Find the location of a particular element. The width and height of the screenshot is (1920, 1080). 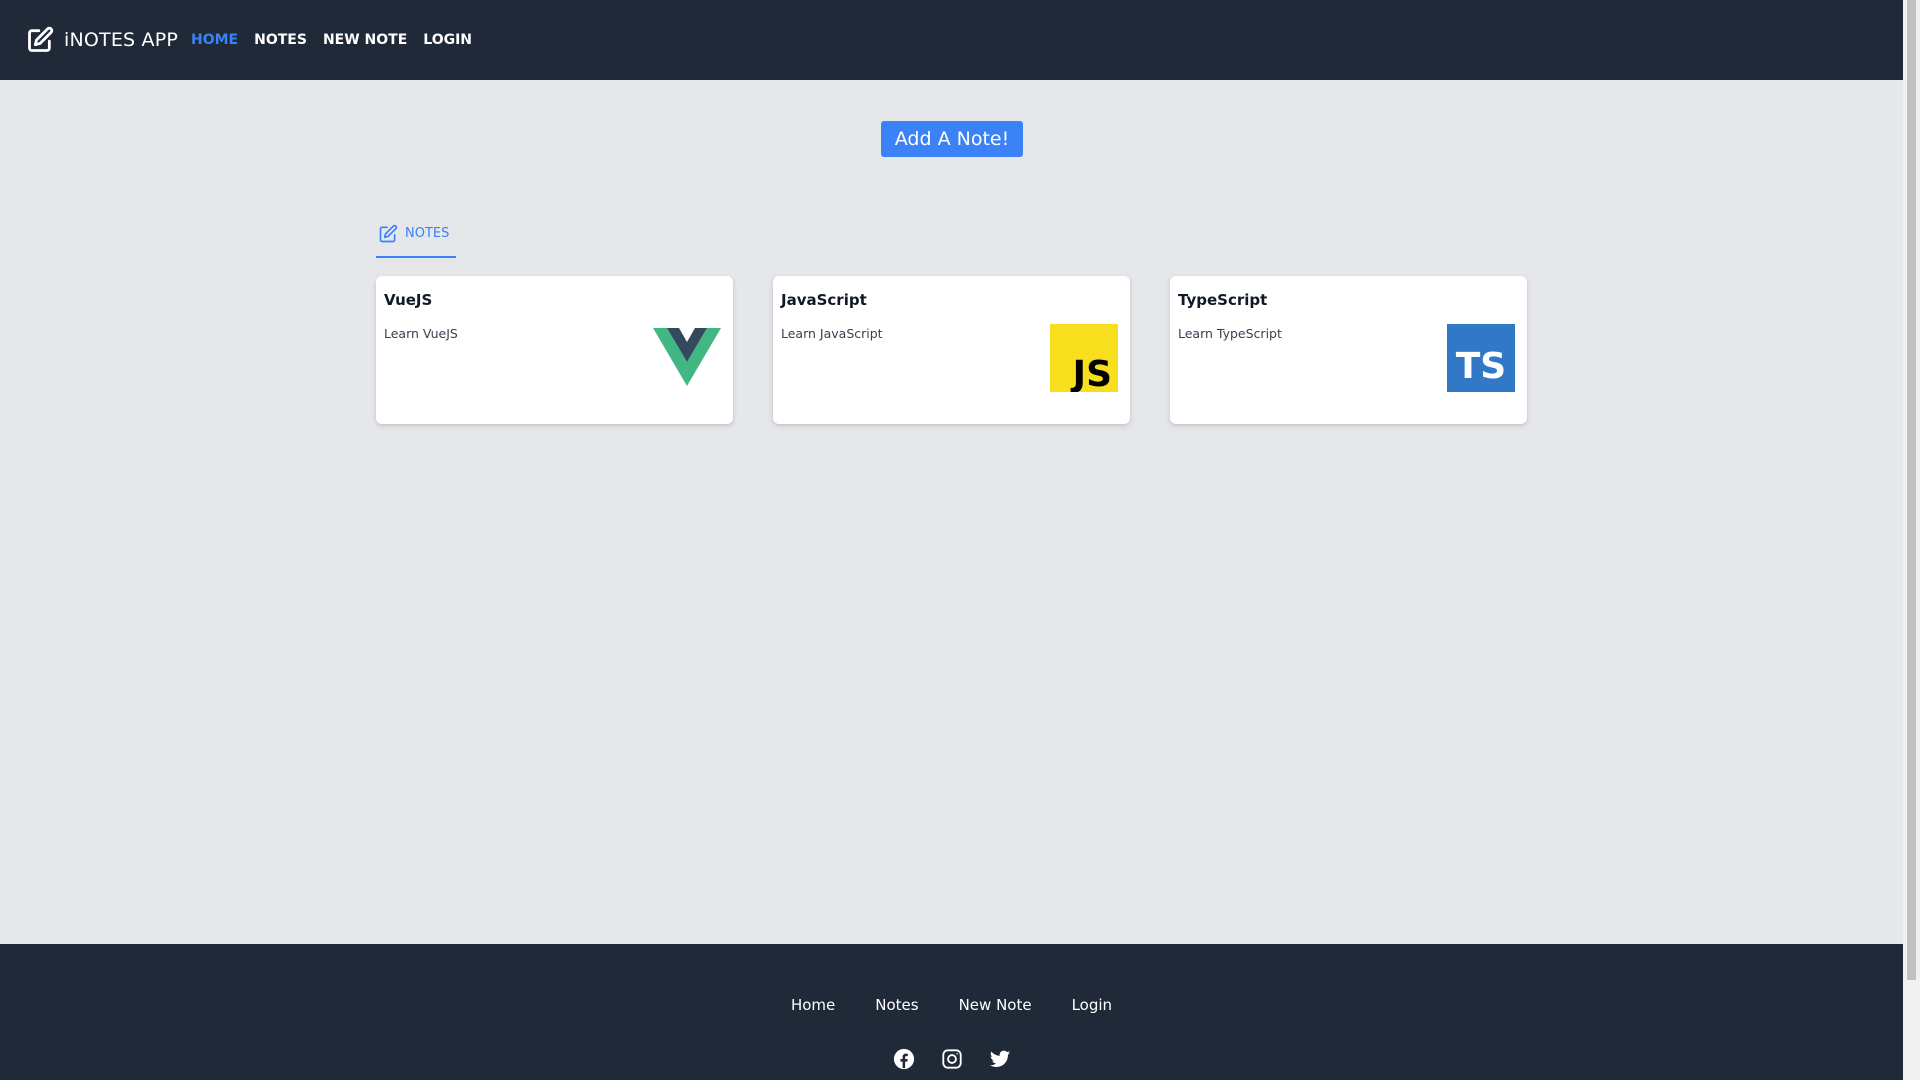

note-title: VueJS is located at coordinates (408, 300).